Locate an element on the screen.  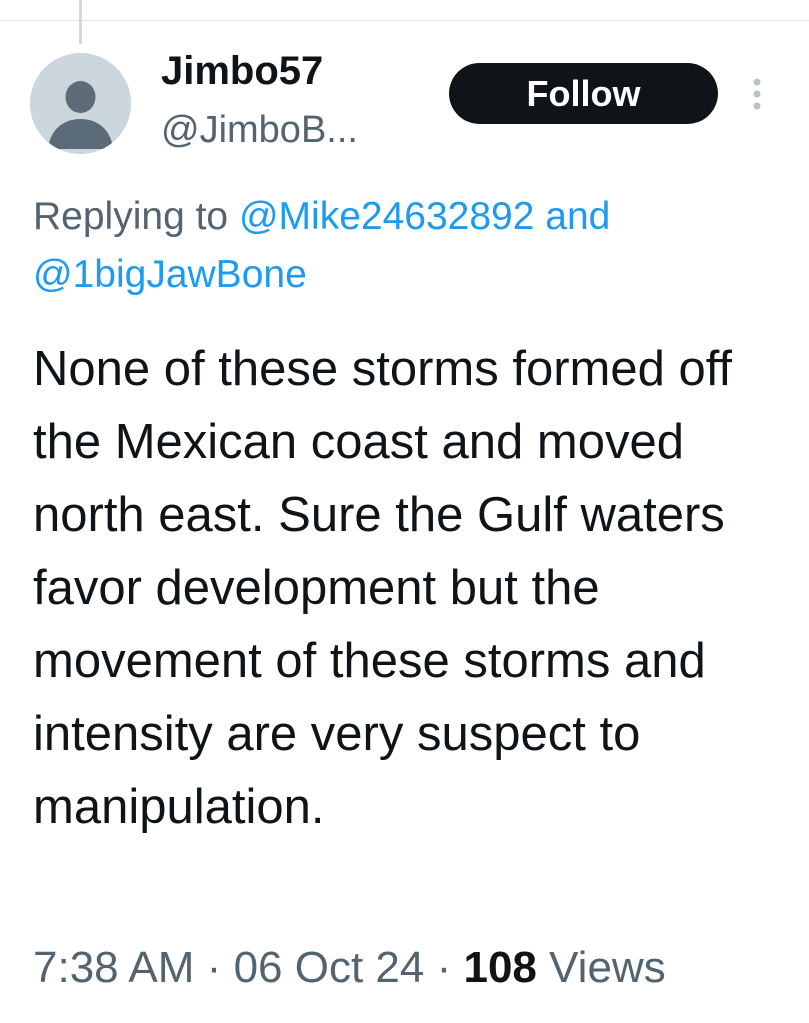
author-display-name: Jimbo57 is located at coordinates (242, 71).